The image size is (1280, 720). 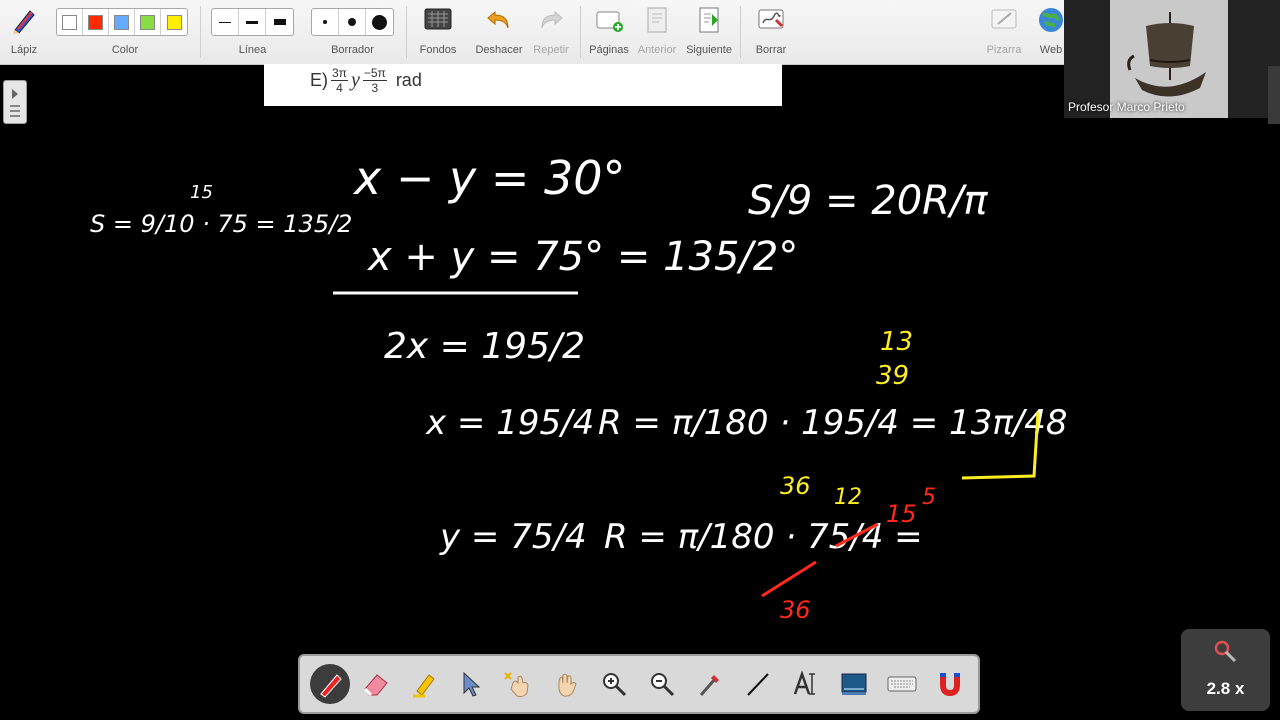 What do you see at coordinates (379, 22) in the screenshot?
I see `eraser-large` at bounding box center [379, 22].